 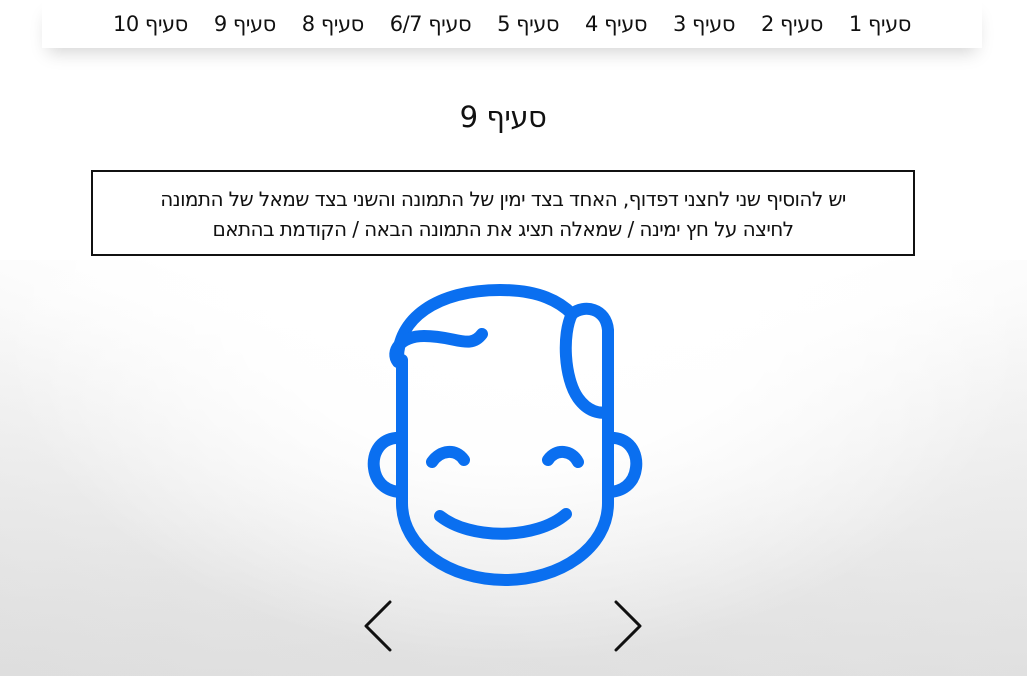 What do you see at coordinates (616, 24) in the screenshot?
I see `nav-item-section-4: סעיף 4` at bounding box center [616, 24].